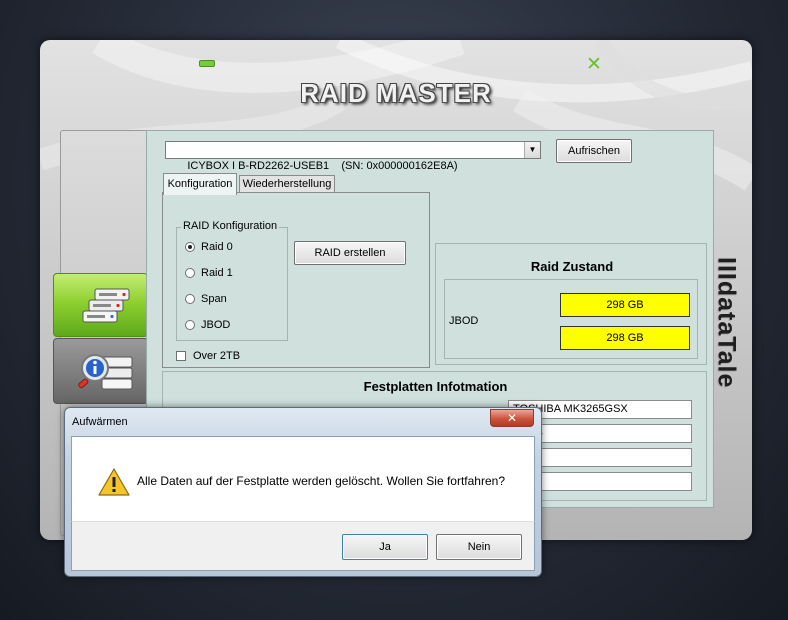 Image resolution: width=788 pixels, height=620 pixels. What do you see at coordinates (625, 338) in the screenshot?
I see `capacity-disk2: 298 GB` at bounding box center [625, 338].